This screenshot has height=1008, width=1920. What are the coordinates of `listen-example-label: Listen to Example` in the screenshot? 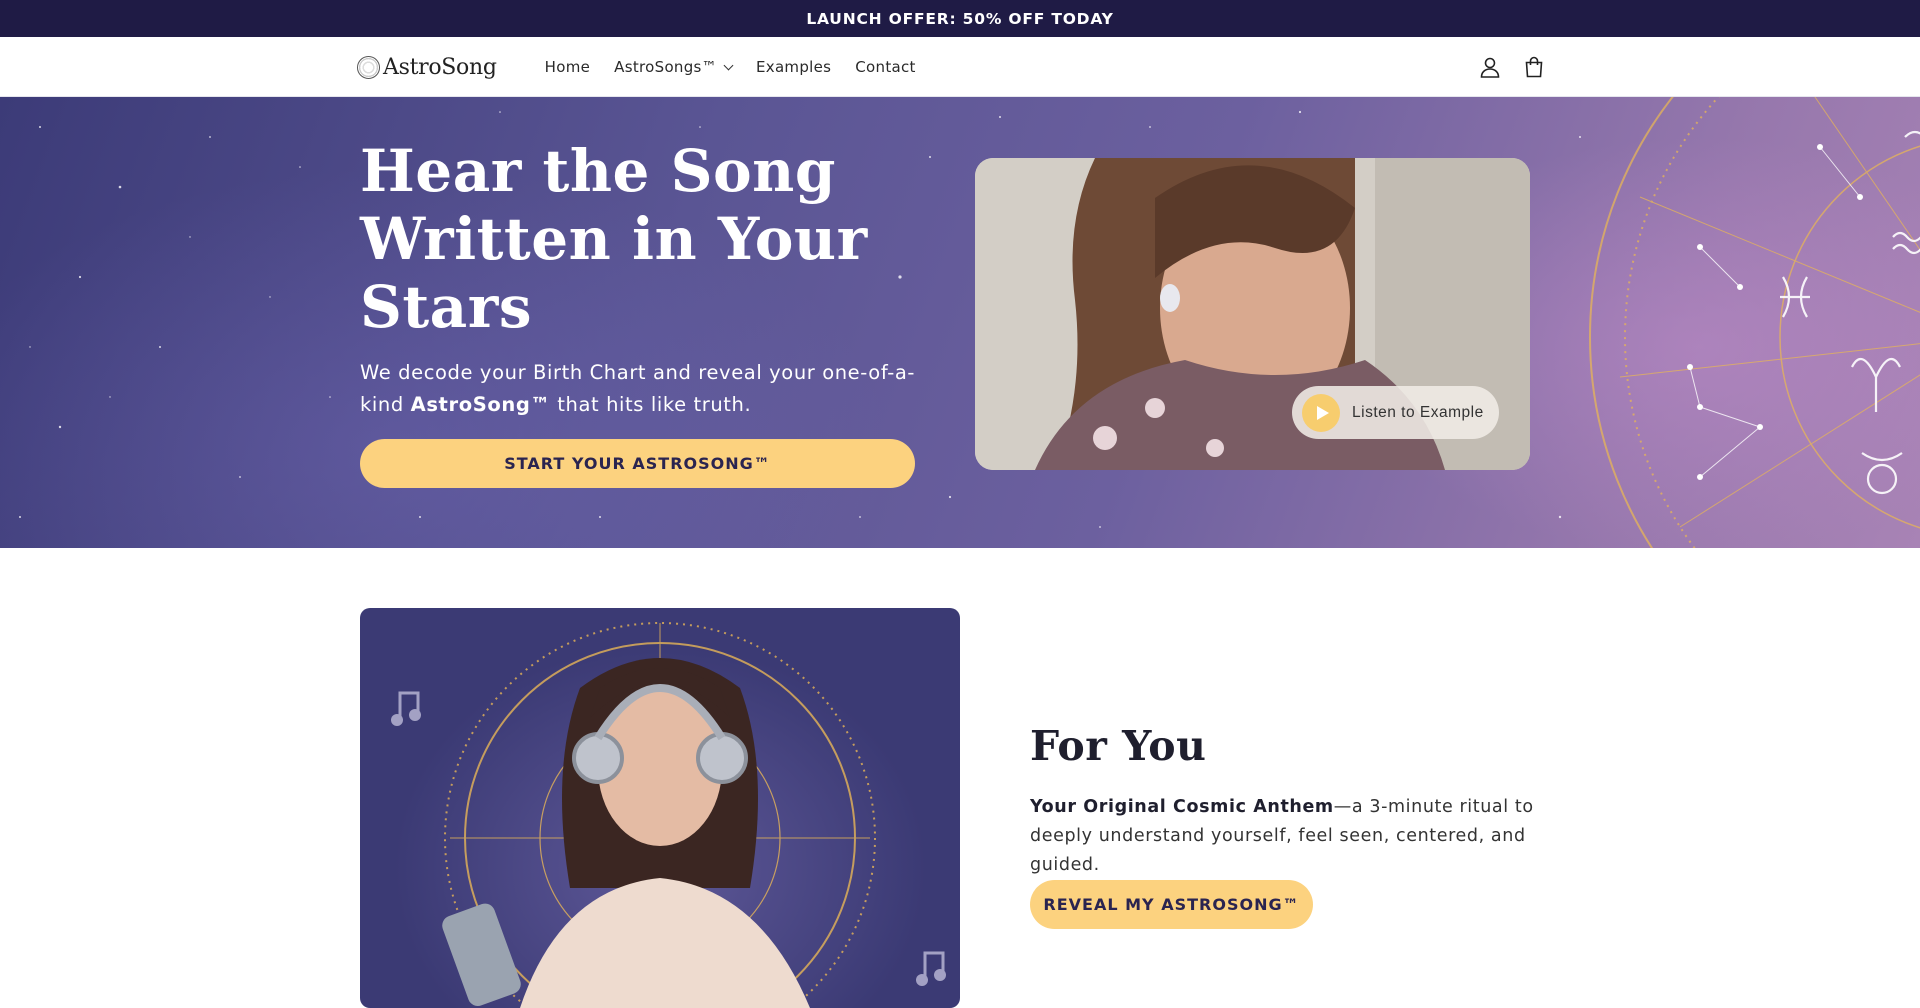 It's located at (1418, 412).